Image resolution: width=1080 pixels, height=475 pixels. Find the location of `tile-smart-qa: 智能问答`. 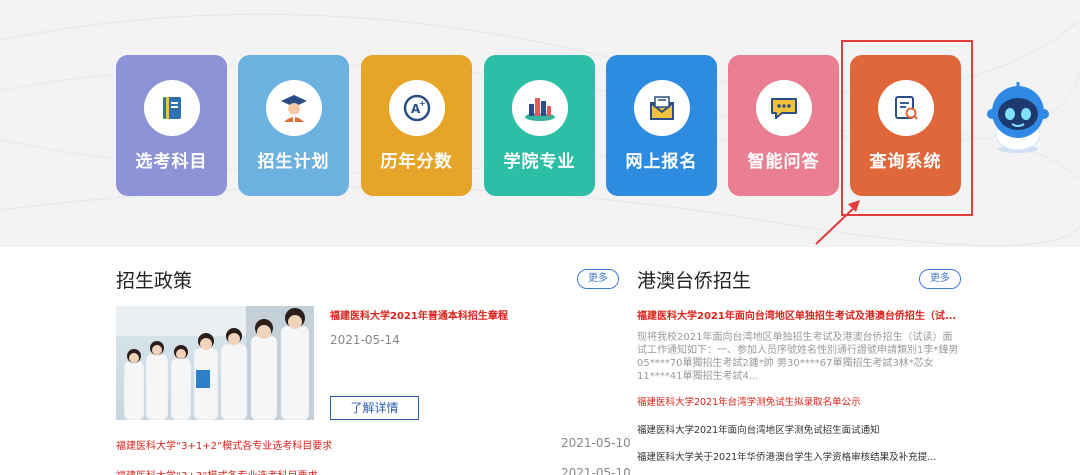

tile-smart-qa: 智能问答 is located at coordinates (783, 125).